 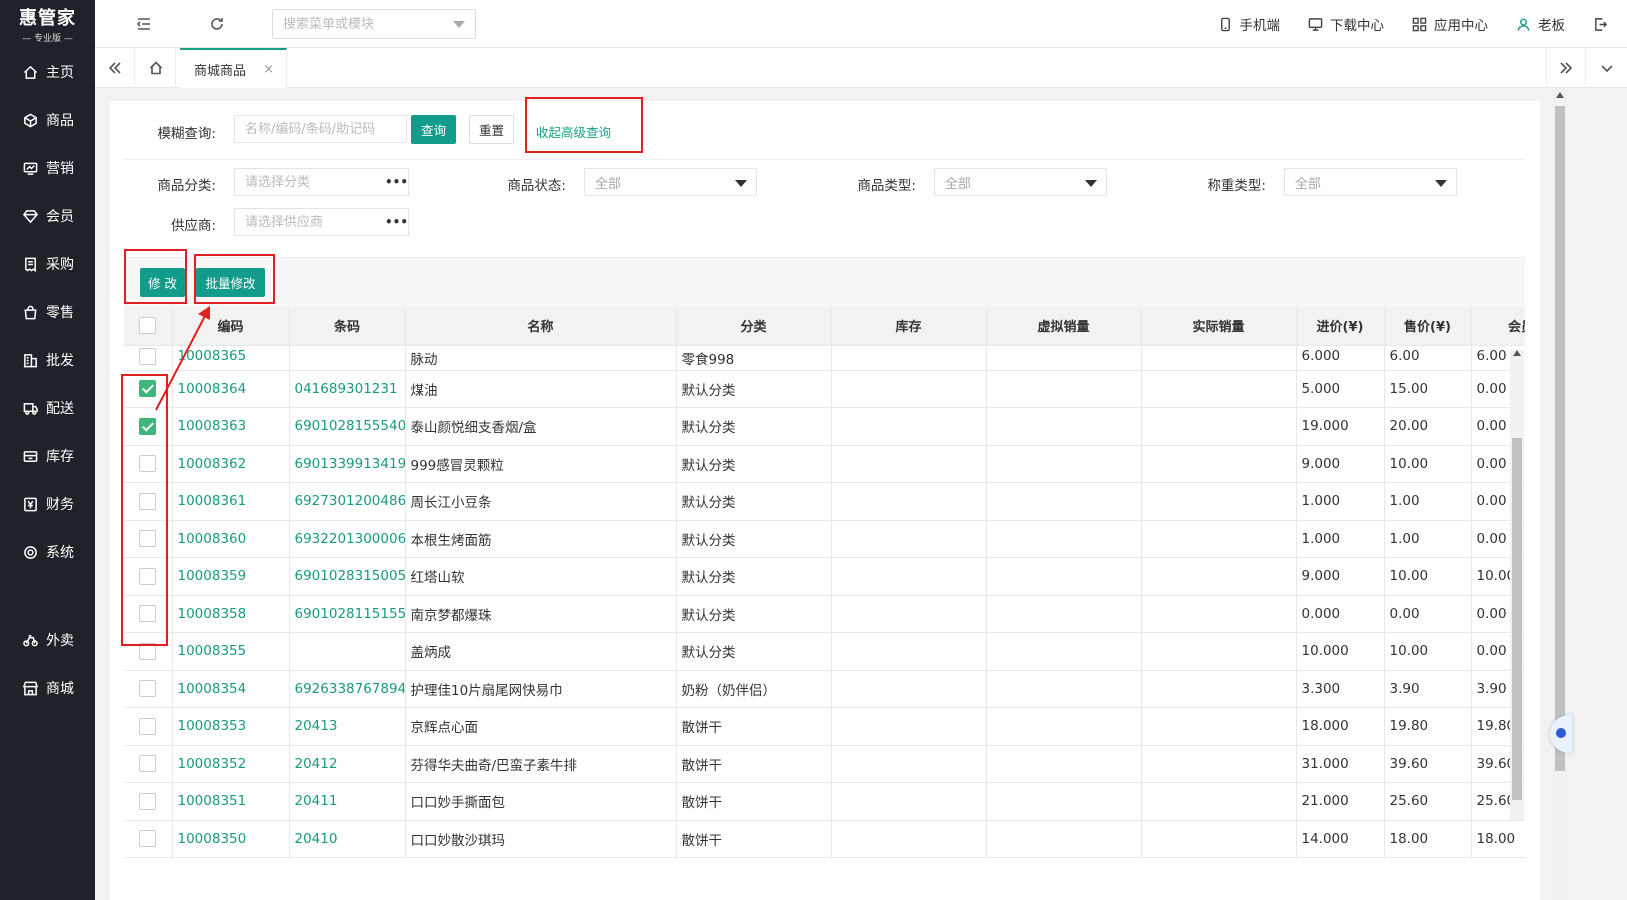 What do you see at coordinates (433, 129) in the screenshot?
I see `query-button: 查询` at bounding box center [433, 129].